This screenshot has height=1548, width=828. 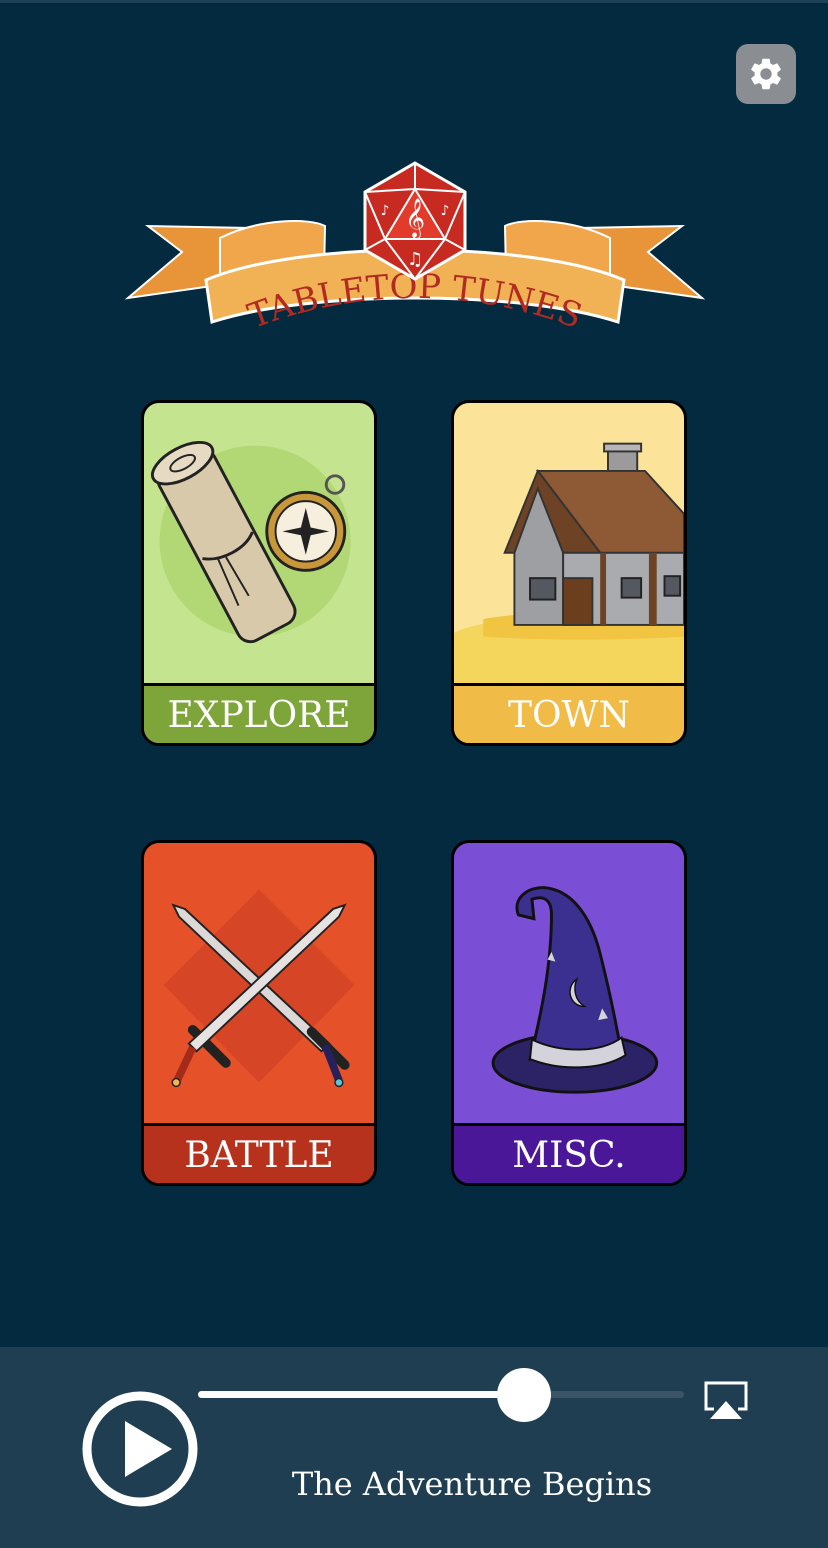 I want to click on airplay-icon, so click(x=726, y=1399).